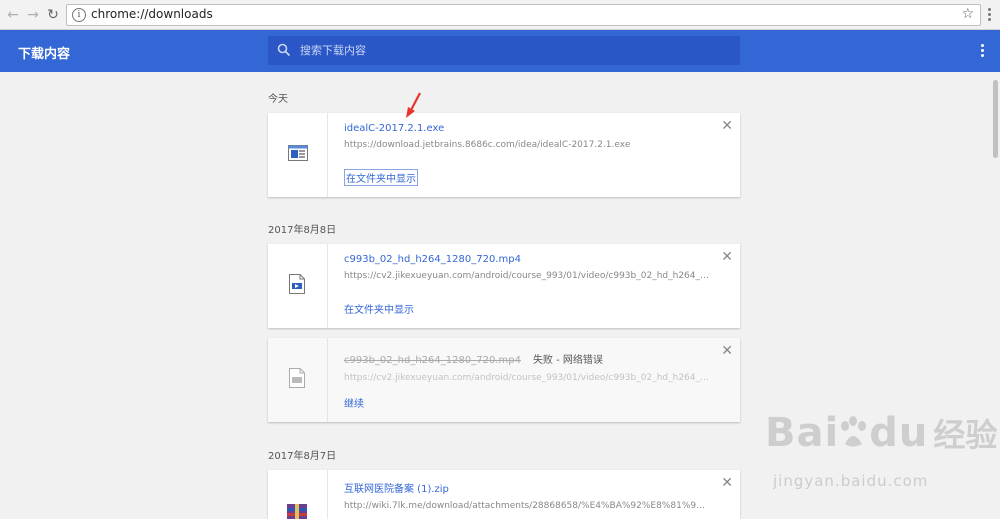 Image resolution: width=1000 pixels, height=519 pixels. What do you see at coordinates (967, 14) in the screenshot?
I see `bookmark-star-icon: ☆` at bounding box center [967, 14].